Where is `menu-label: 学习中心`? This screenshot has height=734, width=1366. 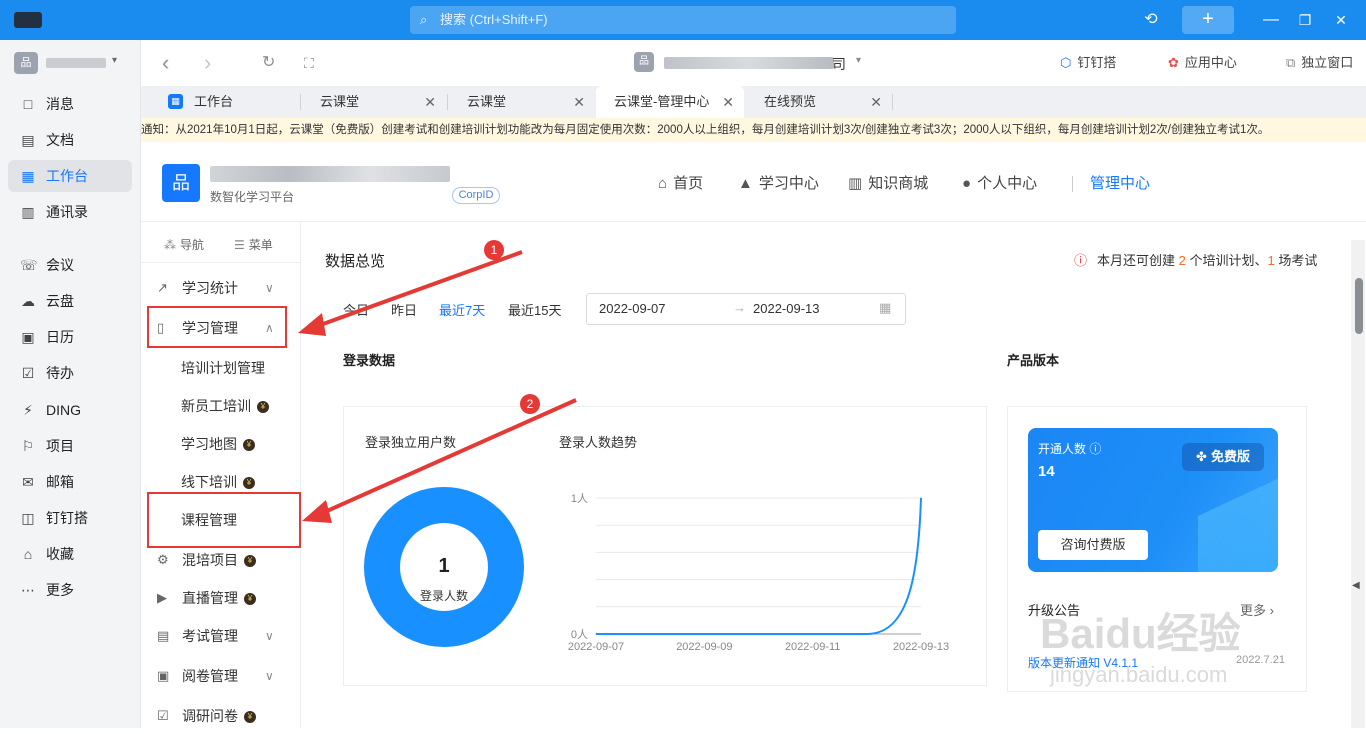 menu-label: 学习中心 is located at coordinates (788, 183).